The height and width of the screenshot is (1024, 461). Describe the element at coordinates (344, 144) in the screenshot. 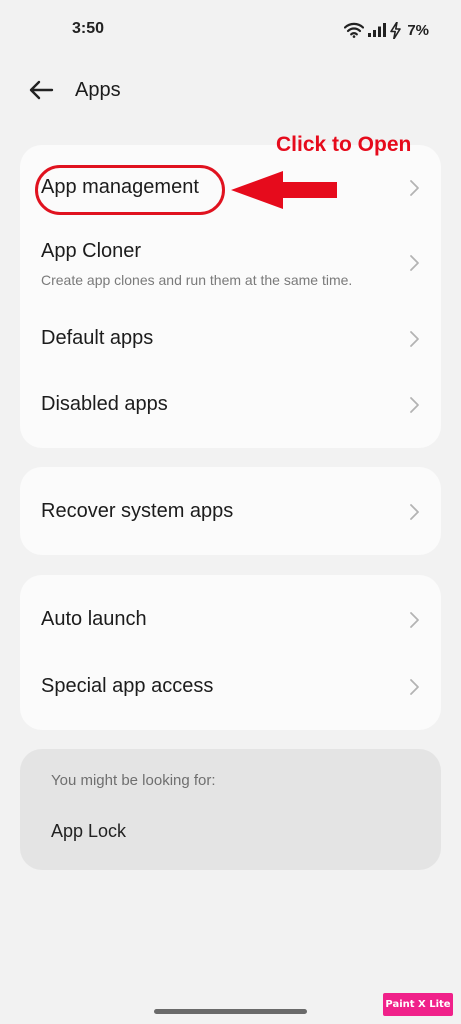

I see `annotation-label: Click to Open` at that location.